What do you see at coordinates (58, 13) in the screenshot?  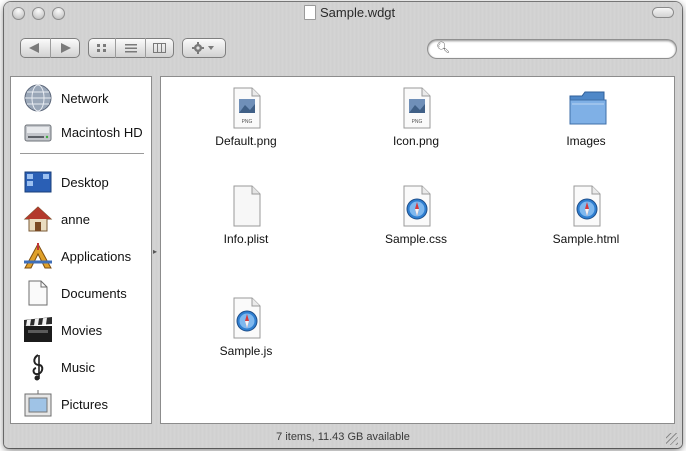 I see `zoom-window-button` at bounding box center [58, 13].